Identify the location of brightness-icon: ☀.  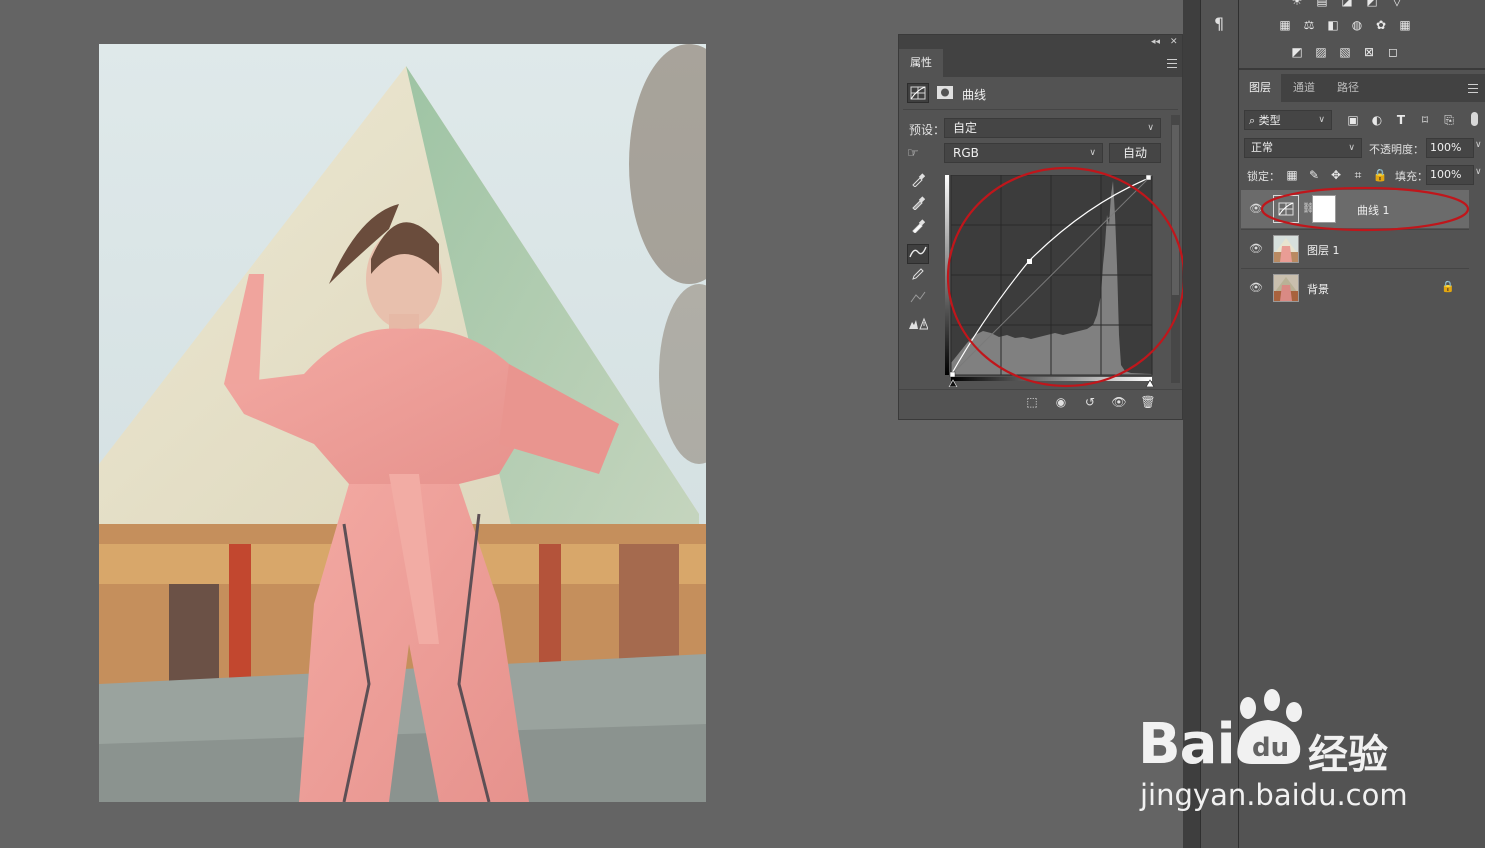
(1297, 4).